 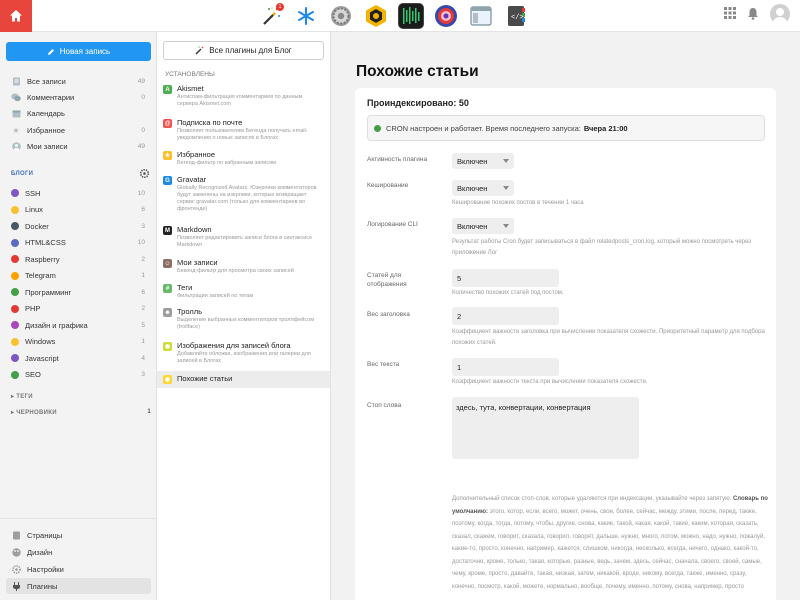 What do you see at coordinates (143, 341) in the screenshot?
I see `sidebar-item-count: 1` at bounding box center [143, 341].